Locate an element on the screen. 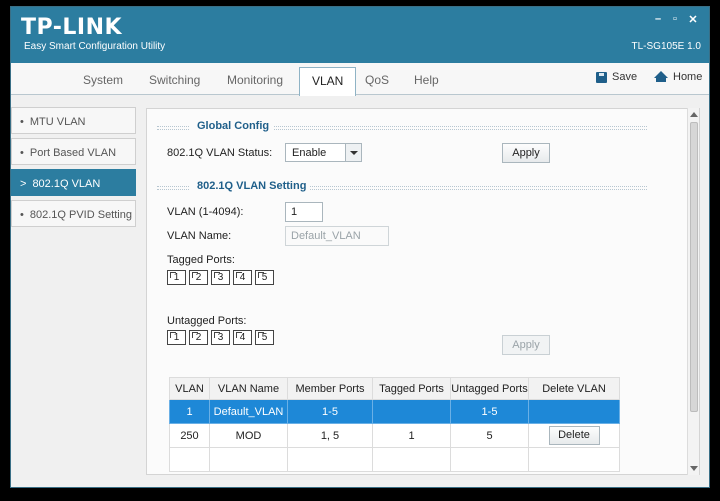  table-row: 250 MOD 1, 5 1 5 Delete is located at coordinates (394, 435).